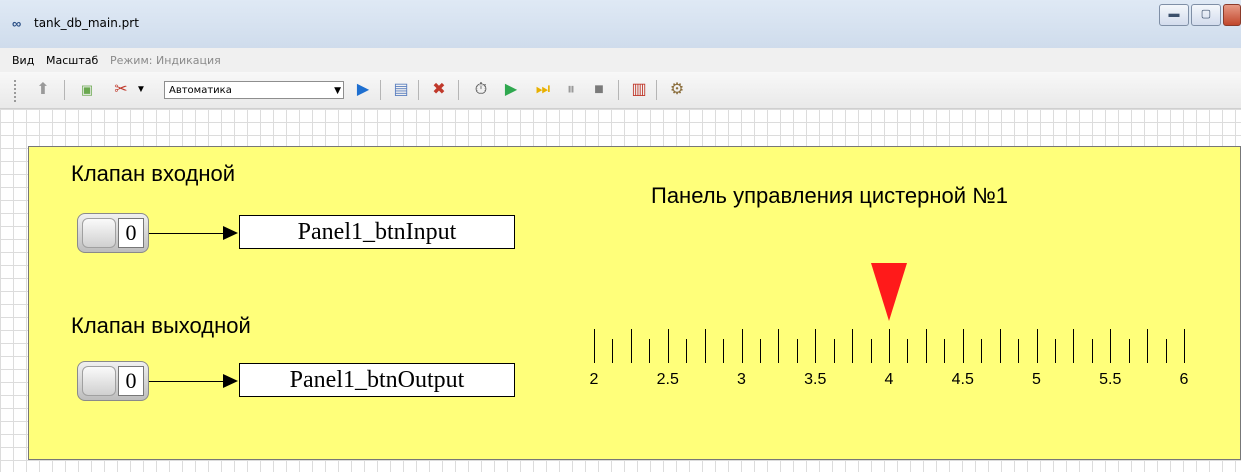  Describe the element at coordinates (815, 379) in the screenshot. I see `scale-label: 3.5` at that location.